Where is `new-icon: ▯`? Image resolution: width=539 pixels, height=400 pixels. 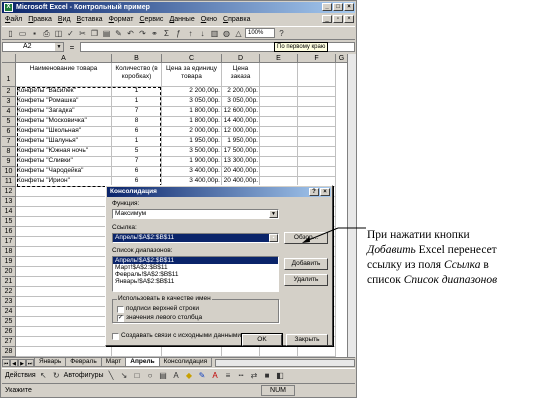 new-icon: ▯ is located at coordinates (10, 33).